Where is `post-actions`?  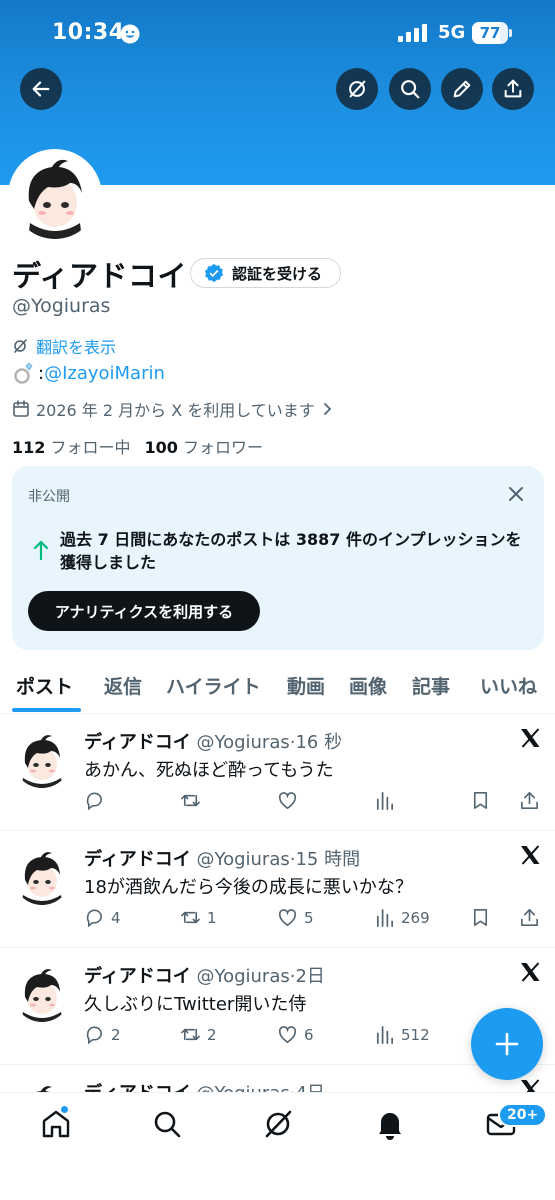 post-actions is located at coordinates (277, 802).